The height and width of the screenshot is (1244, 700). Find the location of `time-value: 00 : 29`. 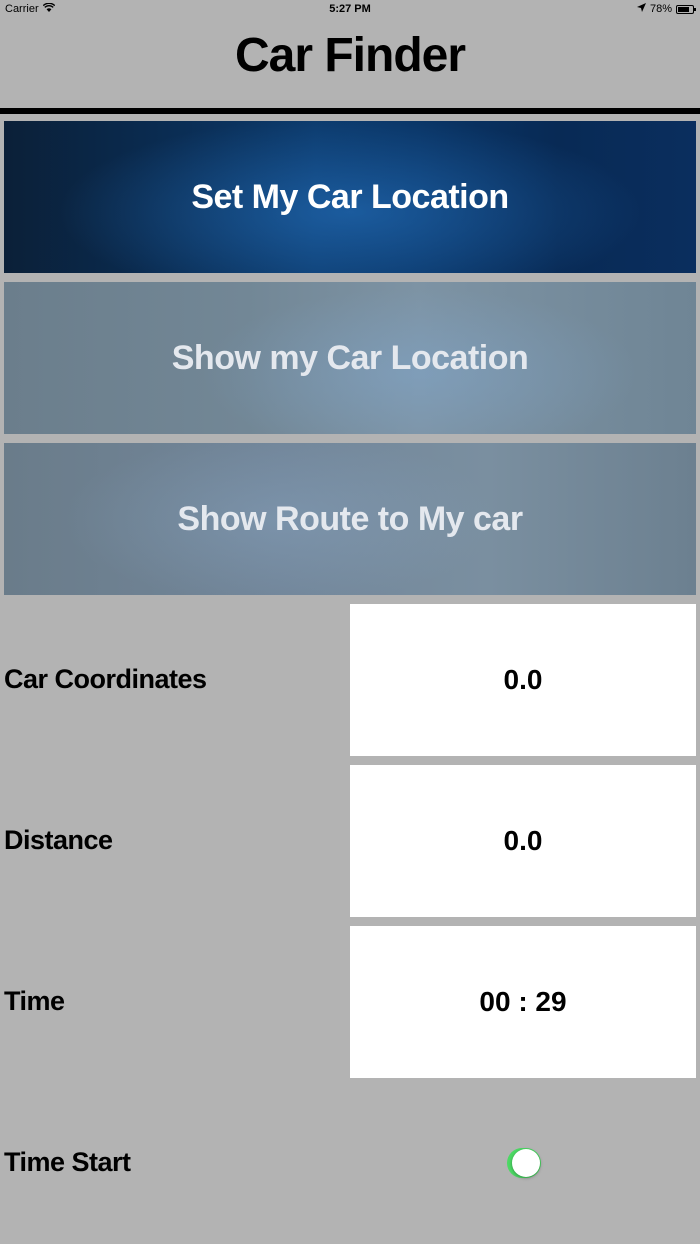

time-value: 00 : 29 is located at coordinates (523, 1002).